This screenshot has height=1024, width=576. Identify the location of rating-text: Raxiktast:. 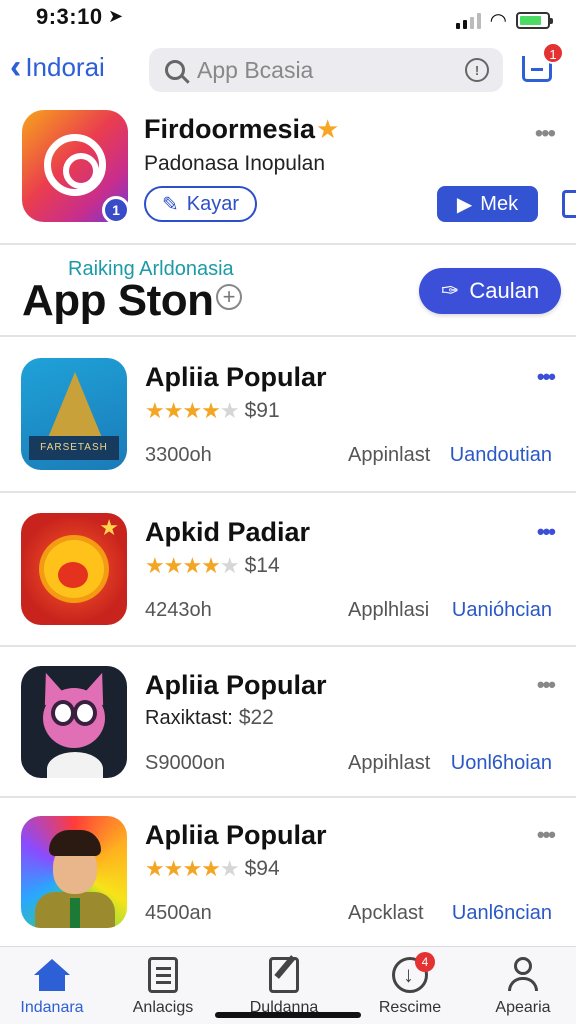
(189, 717).